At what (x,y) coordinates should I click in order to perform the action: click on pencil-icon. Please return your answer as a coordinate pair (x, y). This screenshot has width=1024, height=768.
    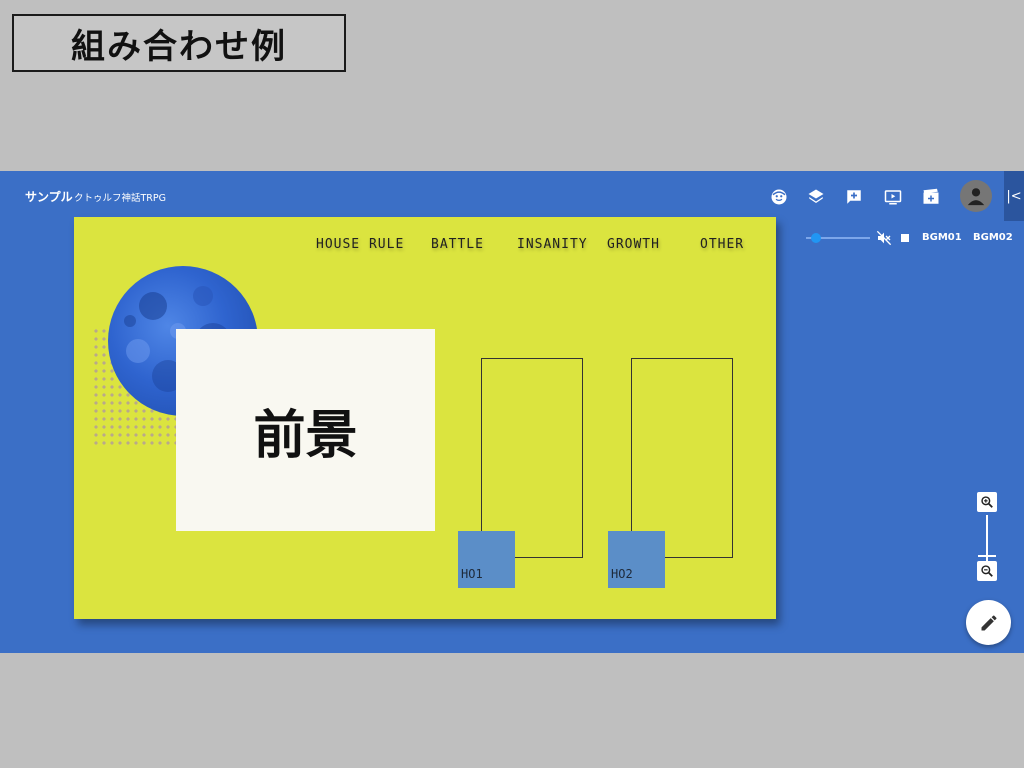
    Looking at the image, I should click on (989, 622).